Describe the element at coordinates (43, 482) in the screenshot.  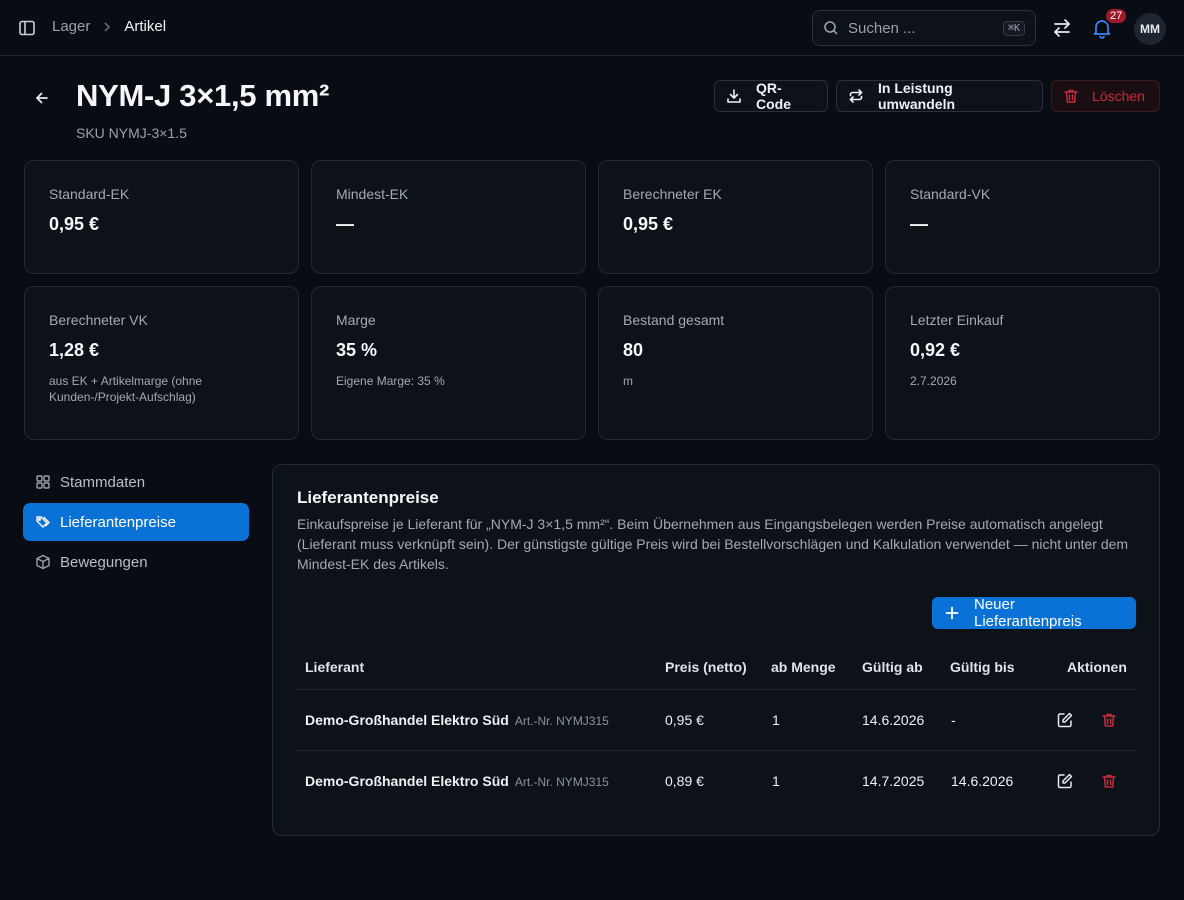
I see `grid-icon` at that location.